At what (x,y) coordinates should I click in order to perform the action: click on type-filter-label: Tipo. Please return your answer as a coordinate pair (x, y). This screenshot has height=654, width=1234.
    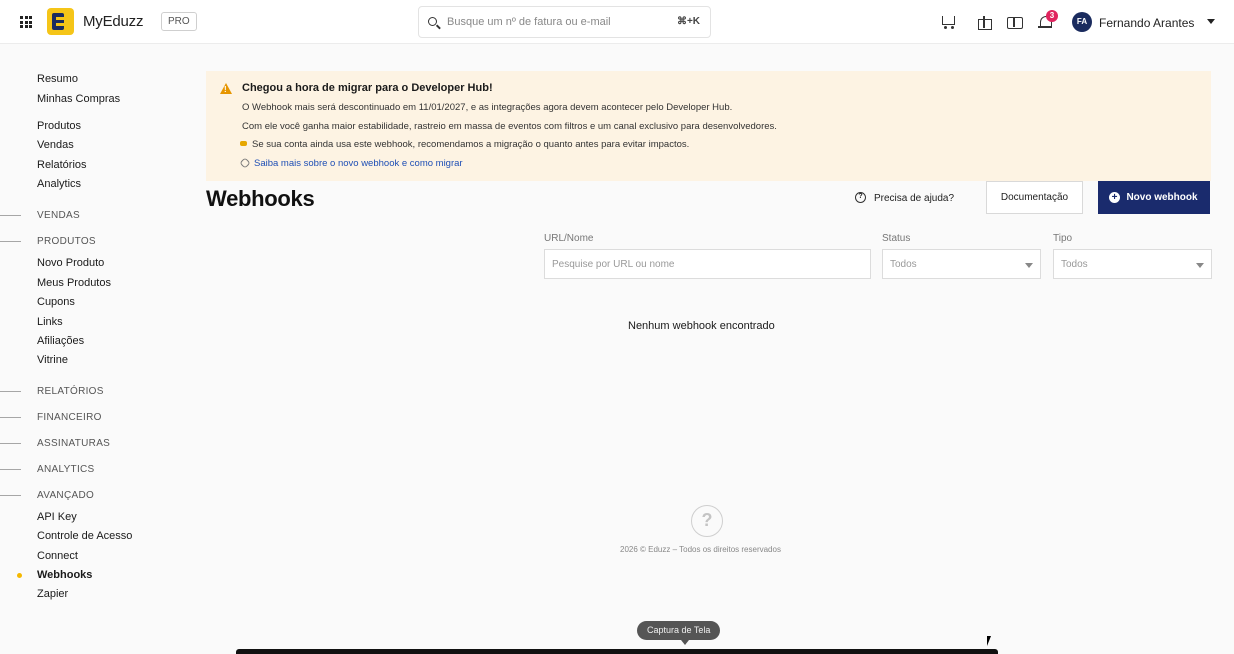
    Looking at the image, I should click on (1063, 238).